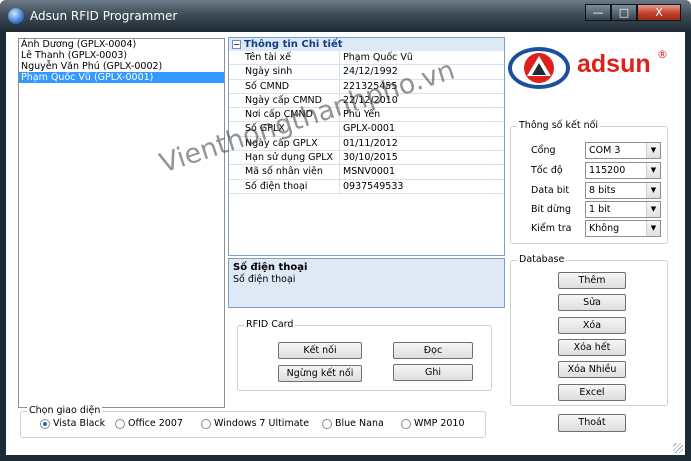 This screenshot has width=691, height=461. What do you see at coordinates (422, 171) in the screenshot?
I see `property-value: MSNV0001` at bounding box center [422, 171].